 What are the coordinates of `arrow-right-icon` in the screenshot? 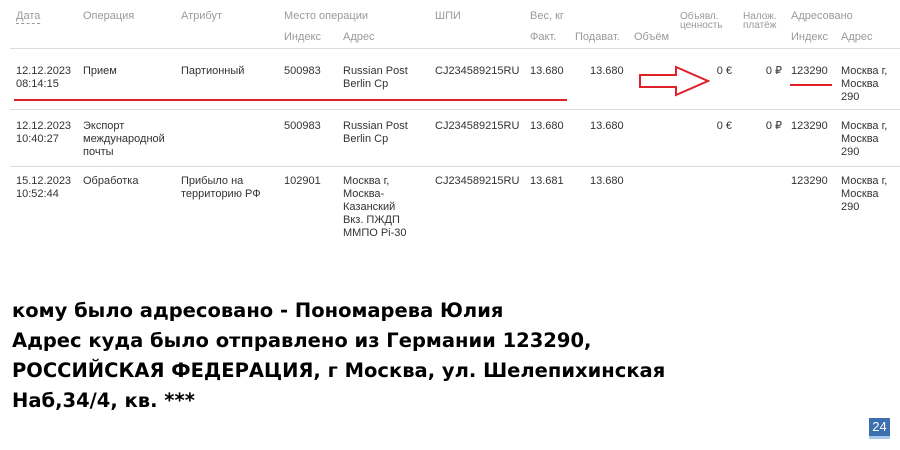 It's located at (674, 81).